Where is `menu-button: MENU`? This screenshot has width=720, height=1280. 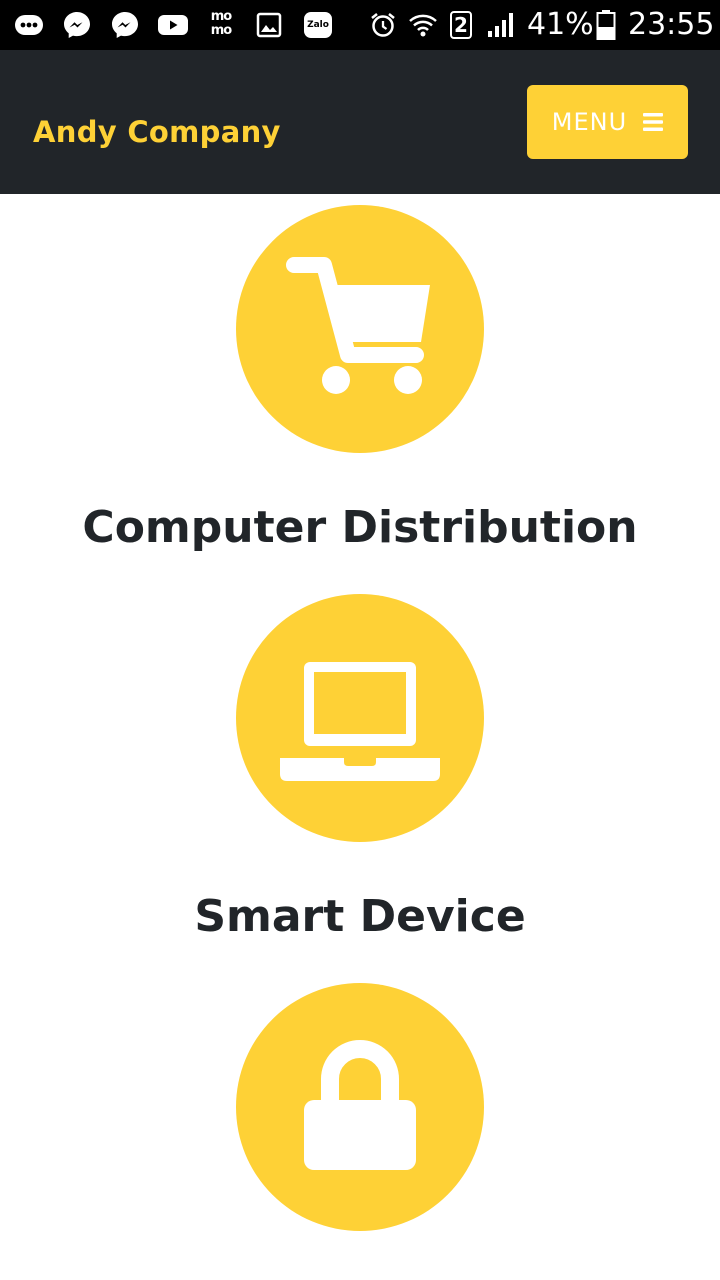
menu-button: MENU is located at coordinates (607, 122).